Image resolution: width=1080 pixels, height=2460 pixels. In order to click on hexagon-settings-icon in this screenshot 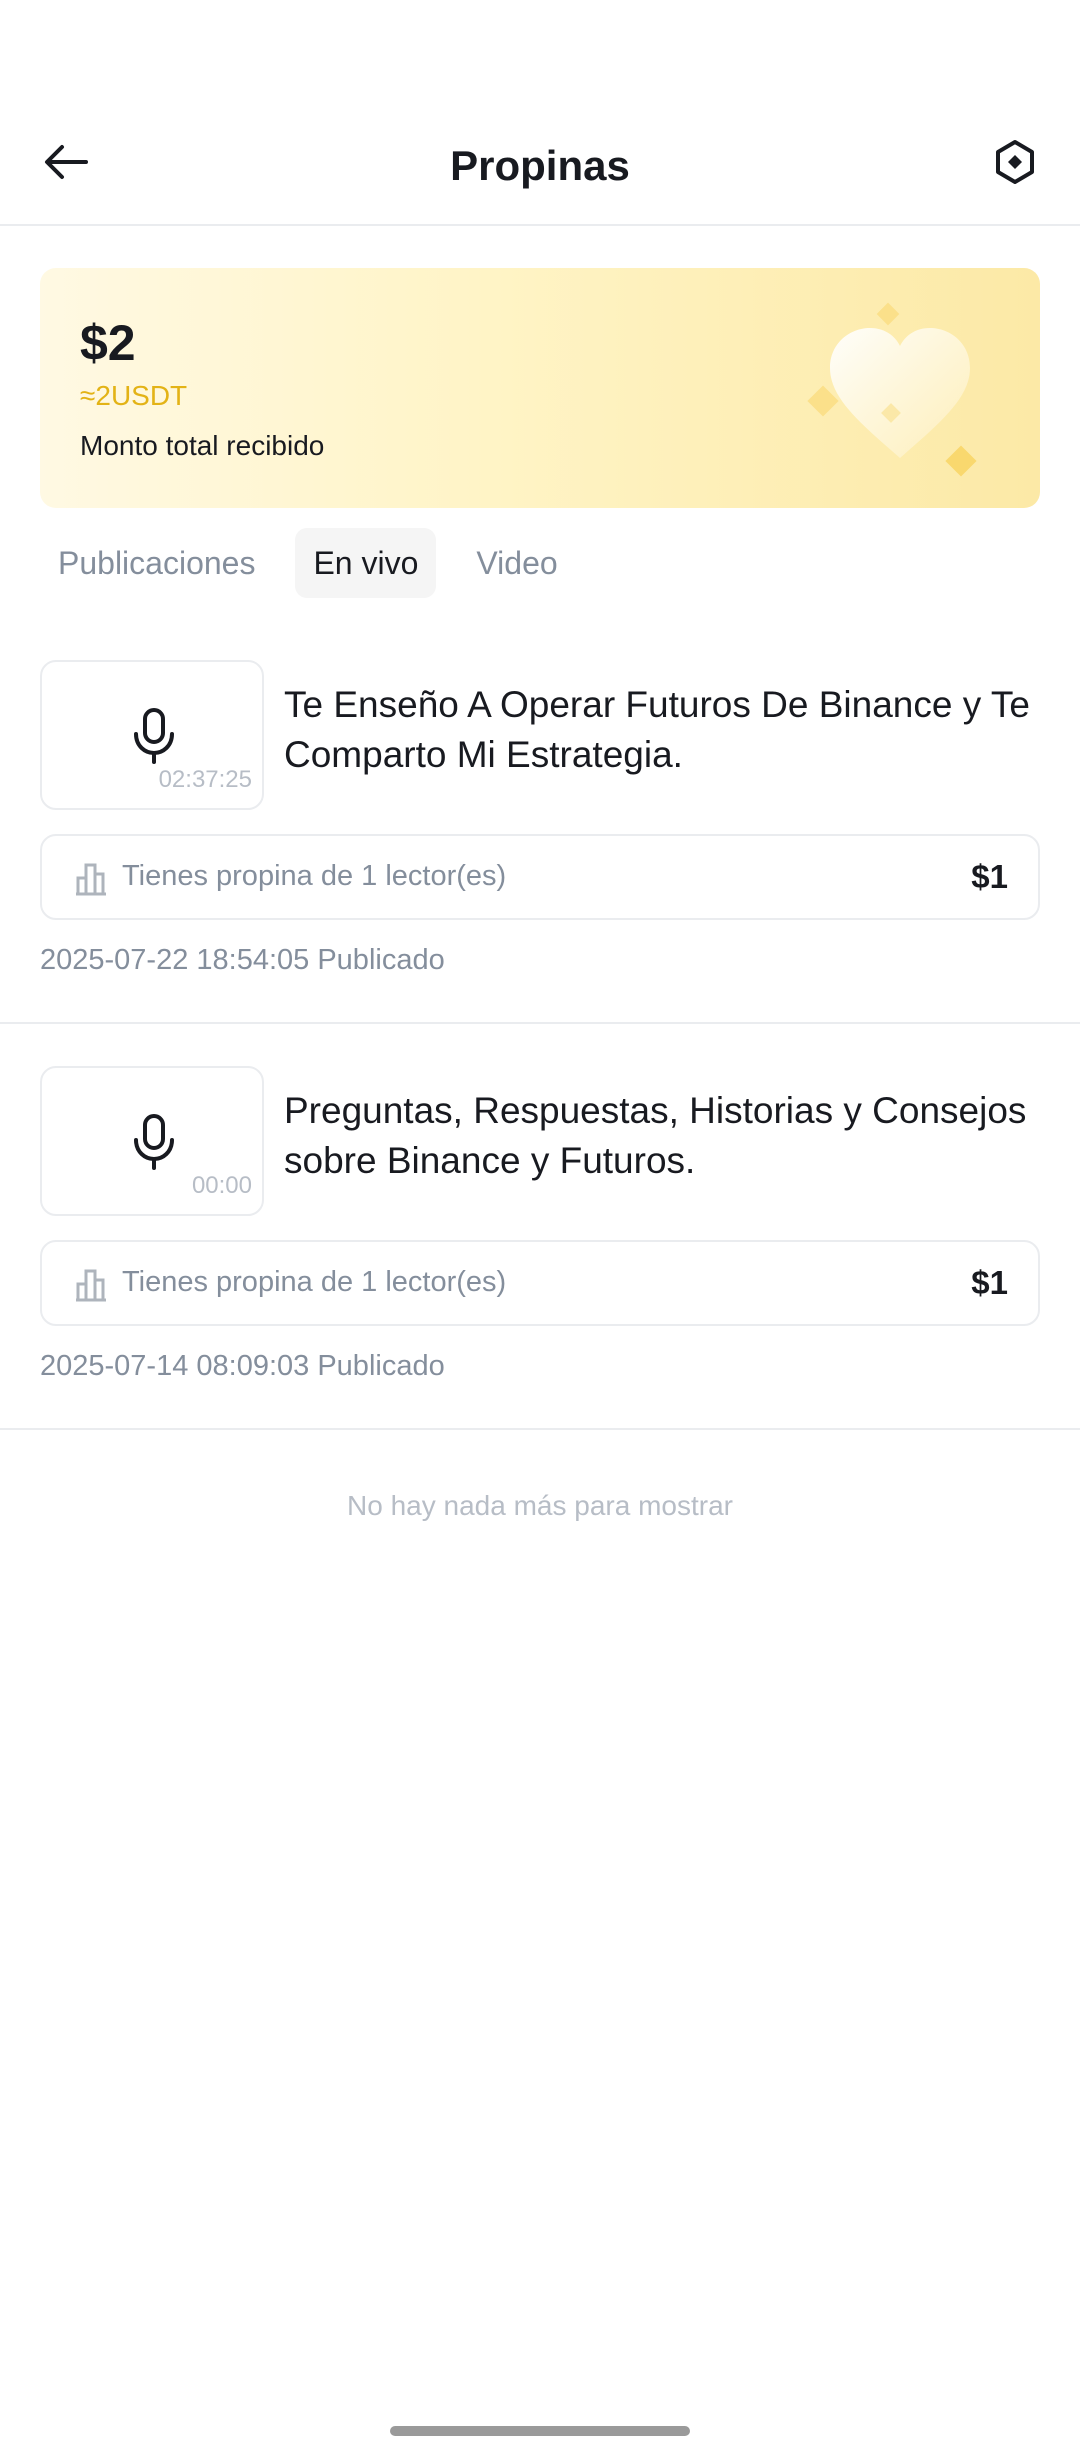, I will do `click(1015, 162)`.